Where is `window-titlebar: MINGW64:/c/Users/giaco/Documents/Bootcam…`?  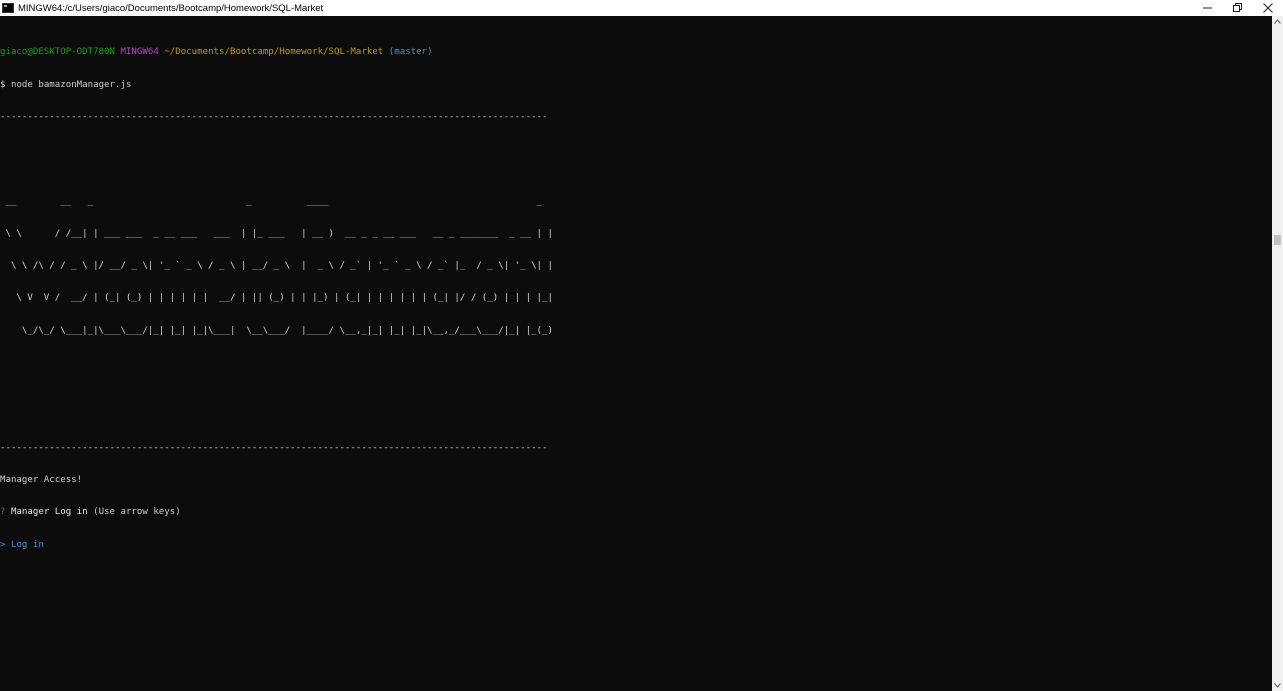
window-titlebar: MINGW64:/c/Users/giaco/Documents/Bootcam… is located at coordinates (641, 8).